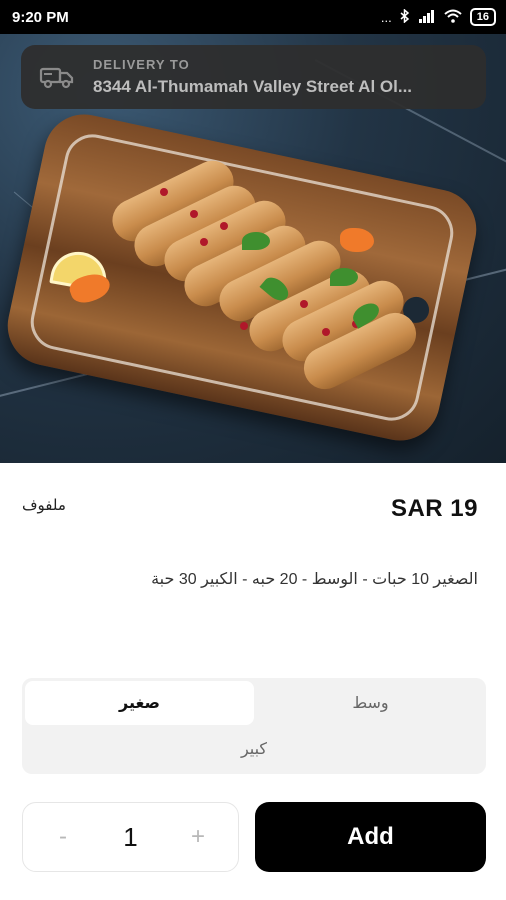  Describe the element at coordinates (141, 64) in the screenshot. I see `delivery-label: DELIVERY TO` at that location.